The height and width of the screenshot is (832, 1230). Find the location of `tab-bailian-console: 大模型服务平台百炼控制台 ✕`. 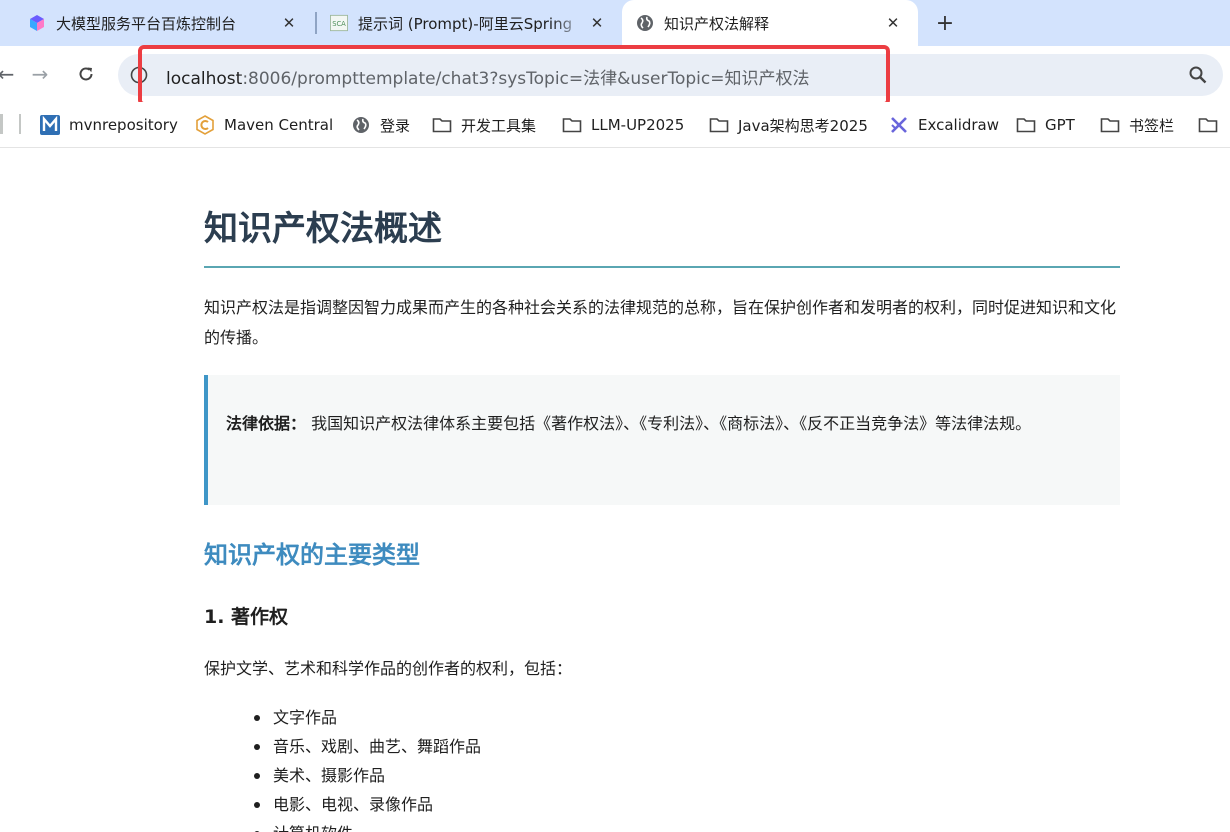

tab-bailian-console: 大模型服务平台百炼控制台 ✕ is located at coordinates (156, 23).